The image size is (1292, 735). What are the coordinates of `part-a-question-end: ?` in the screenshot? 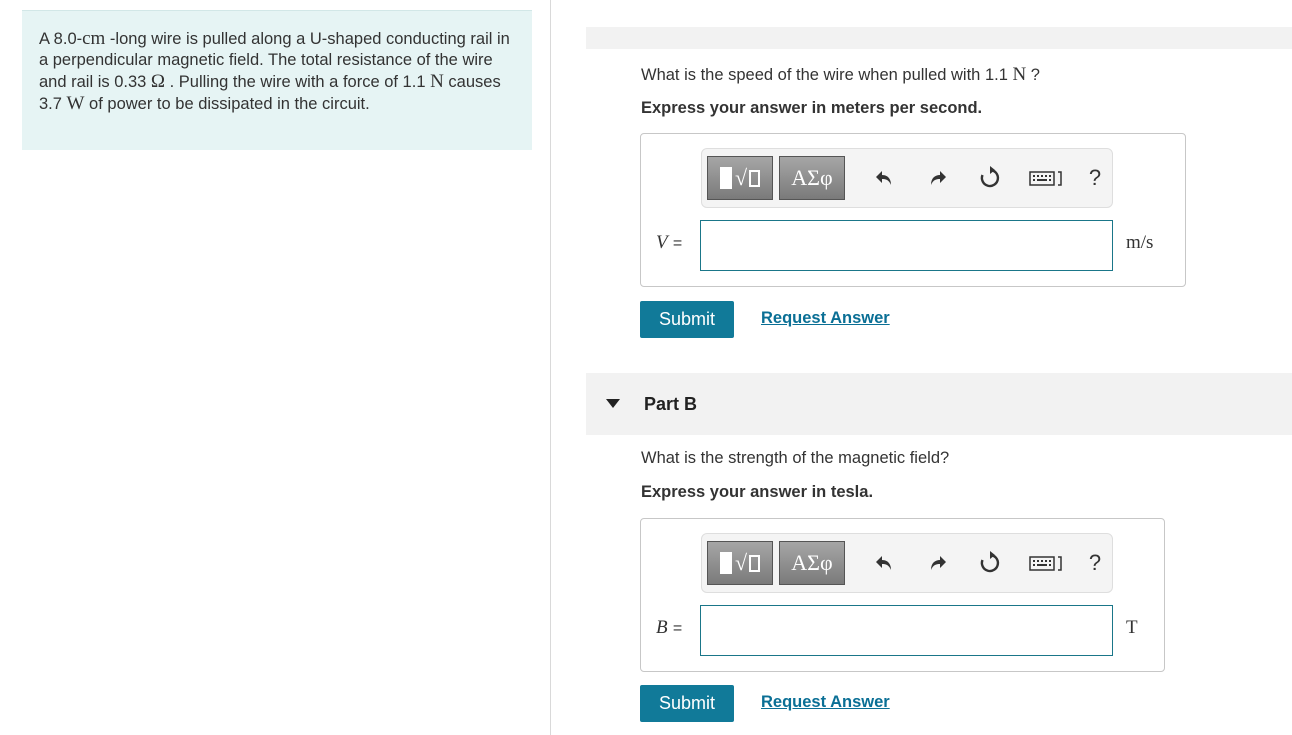 It's located at (1033, 75).